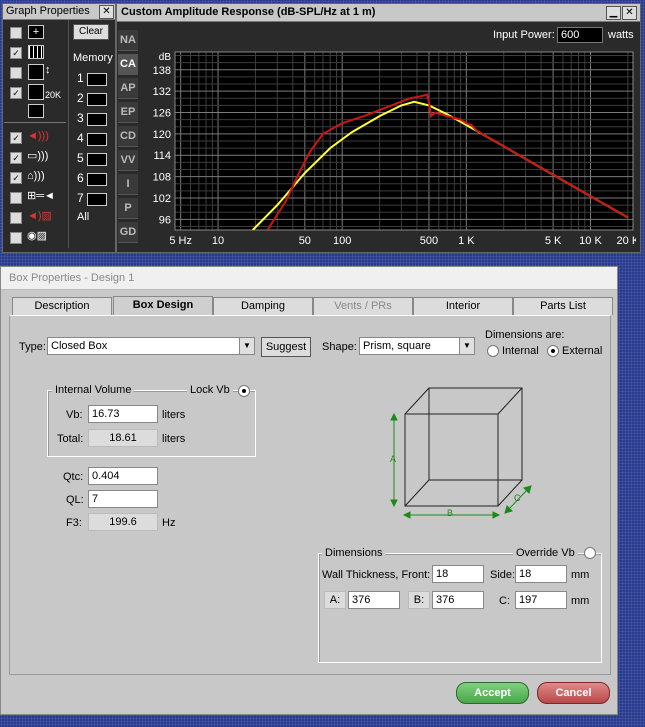  What do you see at coordinates (493, 351) in the screenshot?
I see `internal-radio` at bounding box center [493, 351].